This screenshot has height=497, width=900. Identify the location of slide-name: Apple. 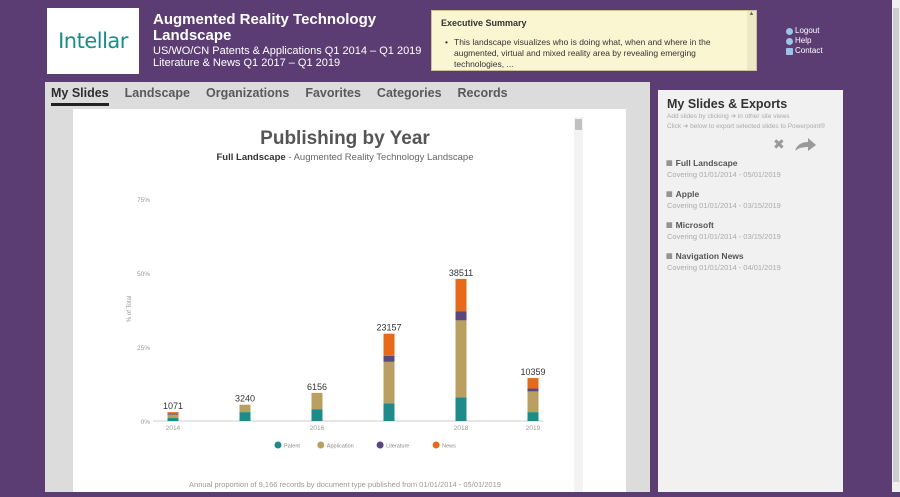
(687, 194).